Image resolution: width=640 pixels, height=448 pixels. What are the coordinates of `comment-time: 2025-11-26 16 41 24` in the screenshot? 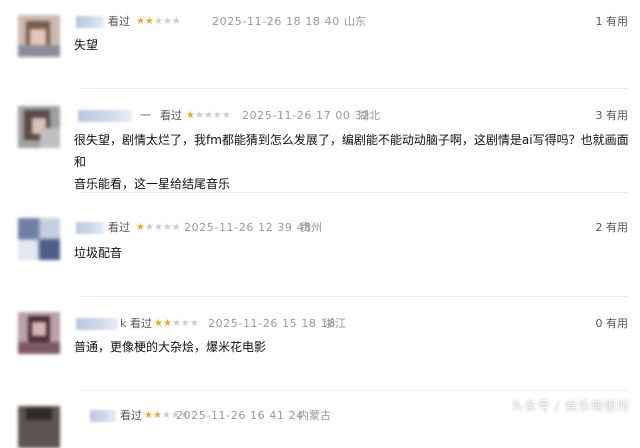 It's located at (240, 415).